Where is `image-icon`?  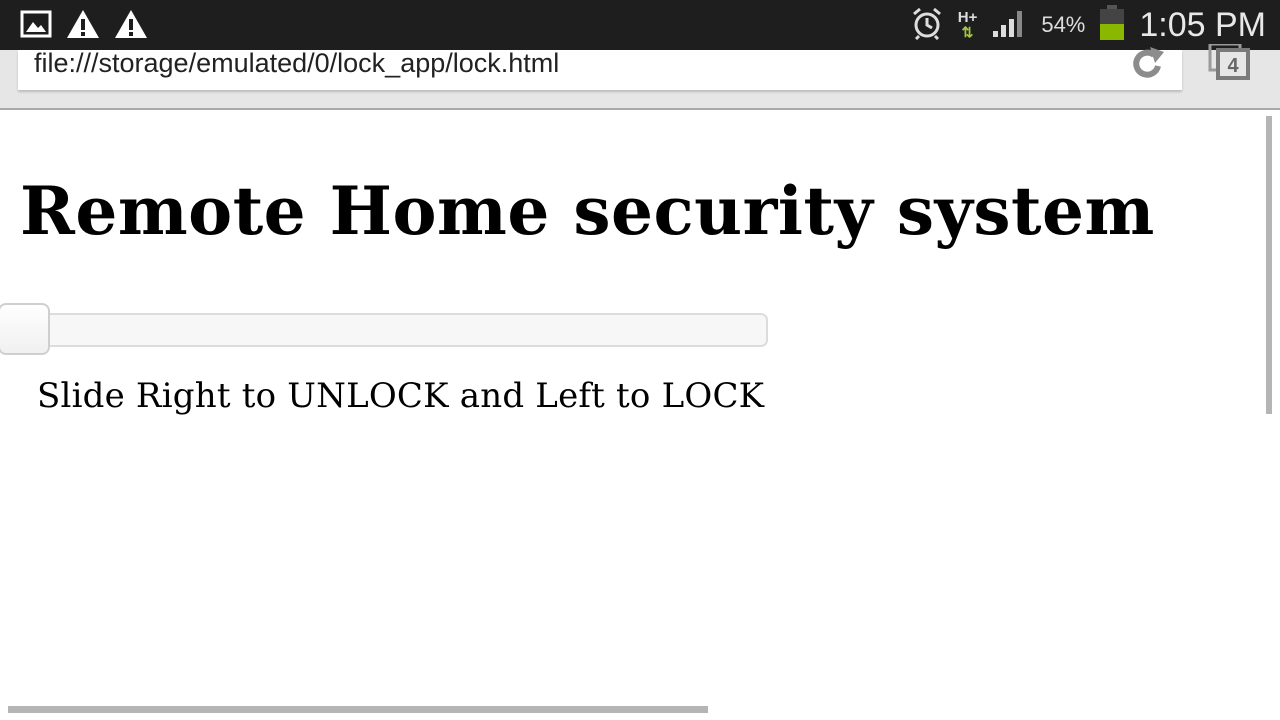
image-icon is located at coordinates (36, 26).